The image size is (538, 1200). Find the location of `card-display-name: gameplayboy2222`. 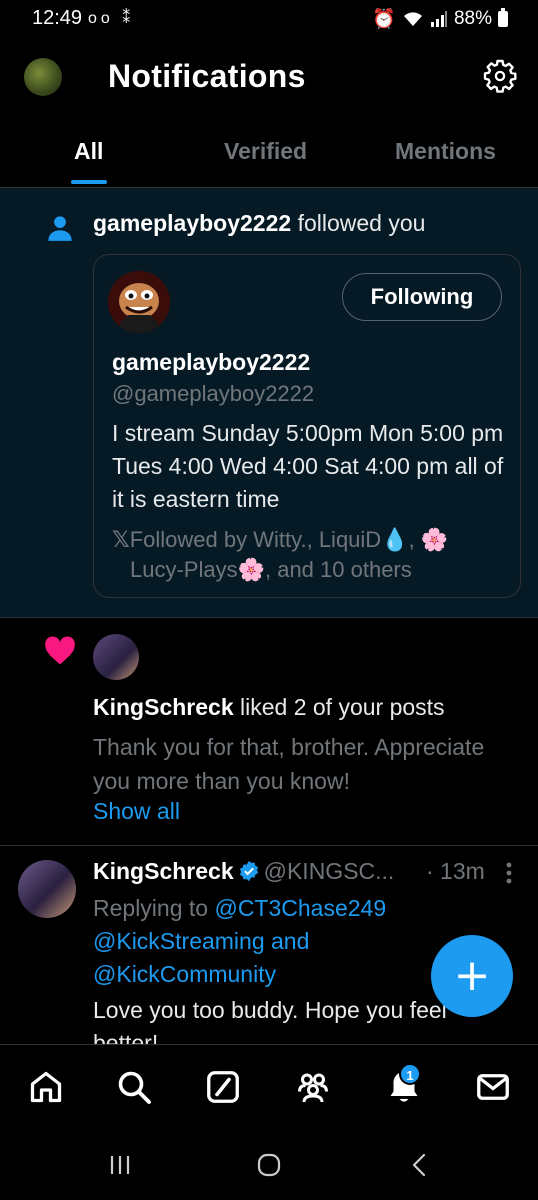

card-display-name: gameplayboy2222 is located at coordinates (211, 362).